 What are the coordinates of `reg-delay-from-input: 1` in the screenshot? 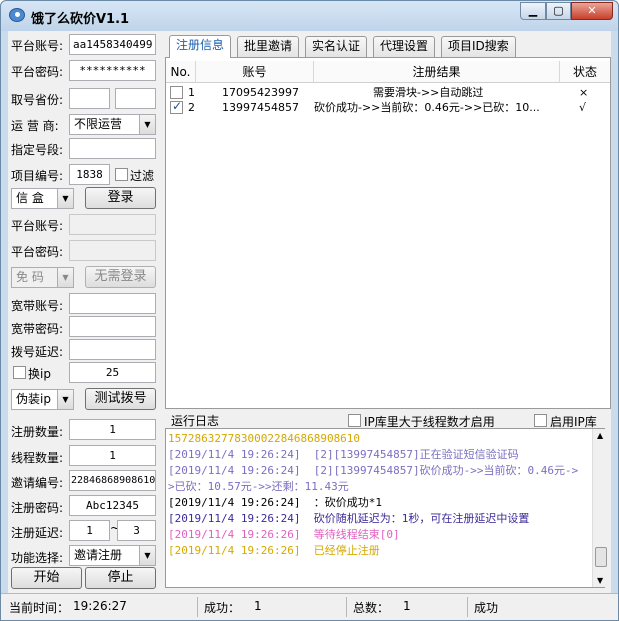 It's located at (89, 530).